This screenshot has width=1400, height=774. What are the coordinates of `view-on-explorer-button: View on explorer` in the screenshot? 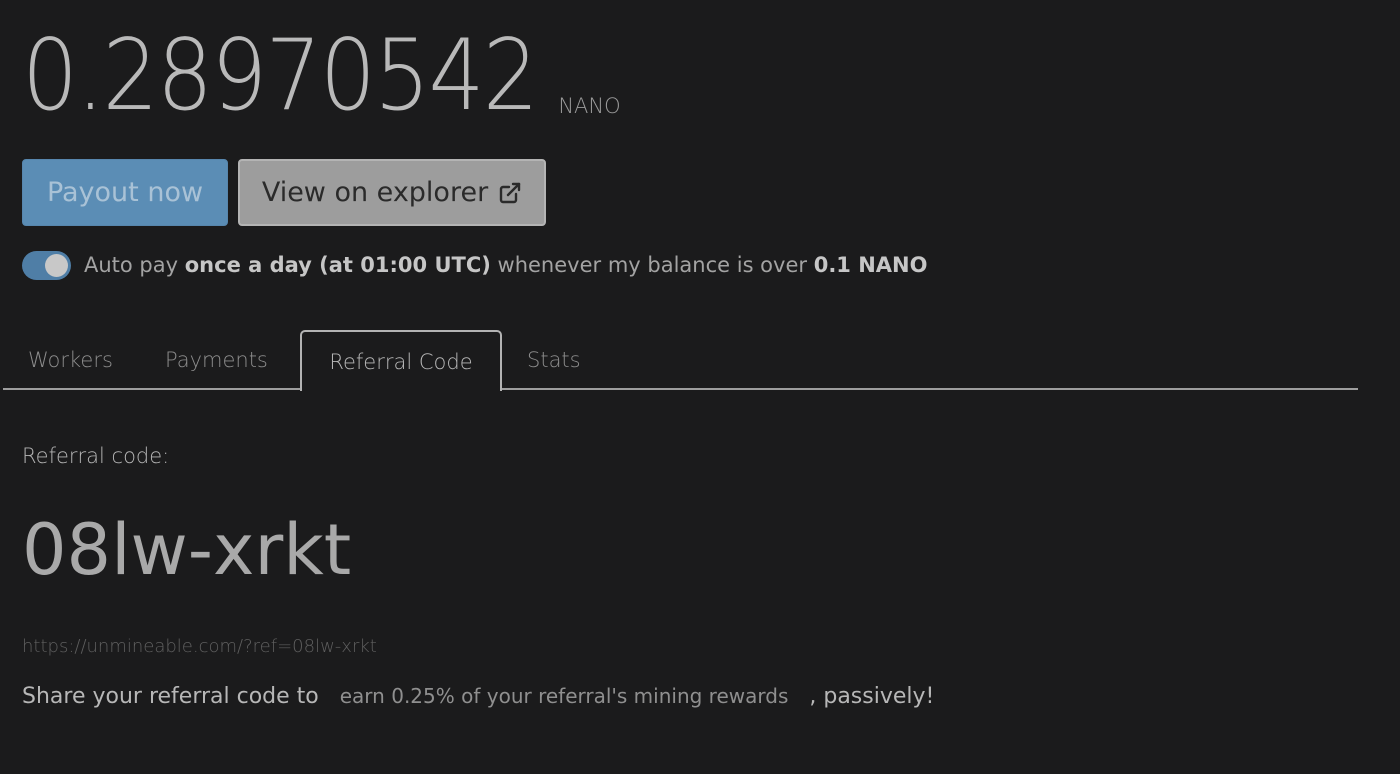 It's located at (392, 192).